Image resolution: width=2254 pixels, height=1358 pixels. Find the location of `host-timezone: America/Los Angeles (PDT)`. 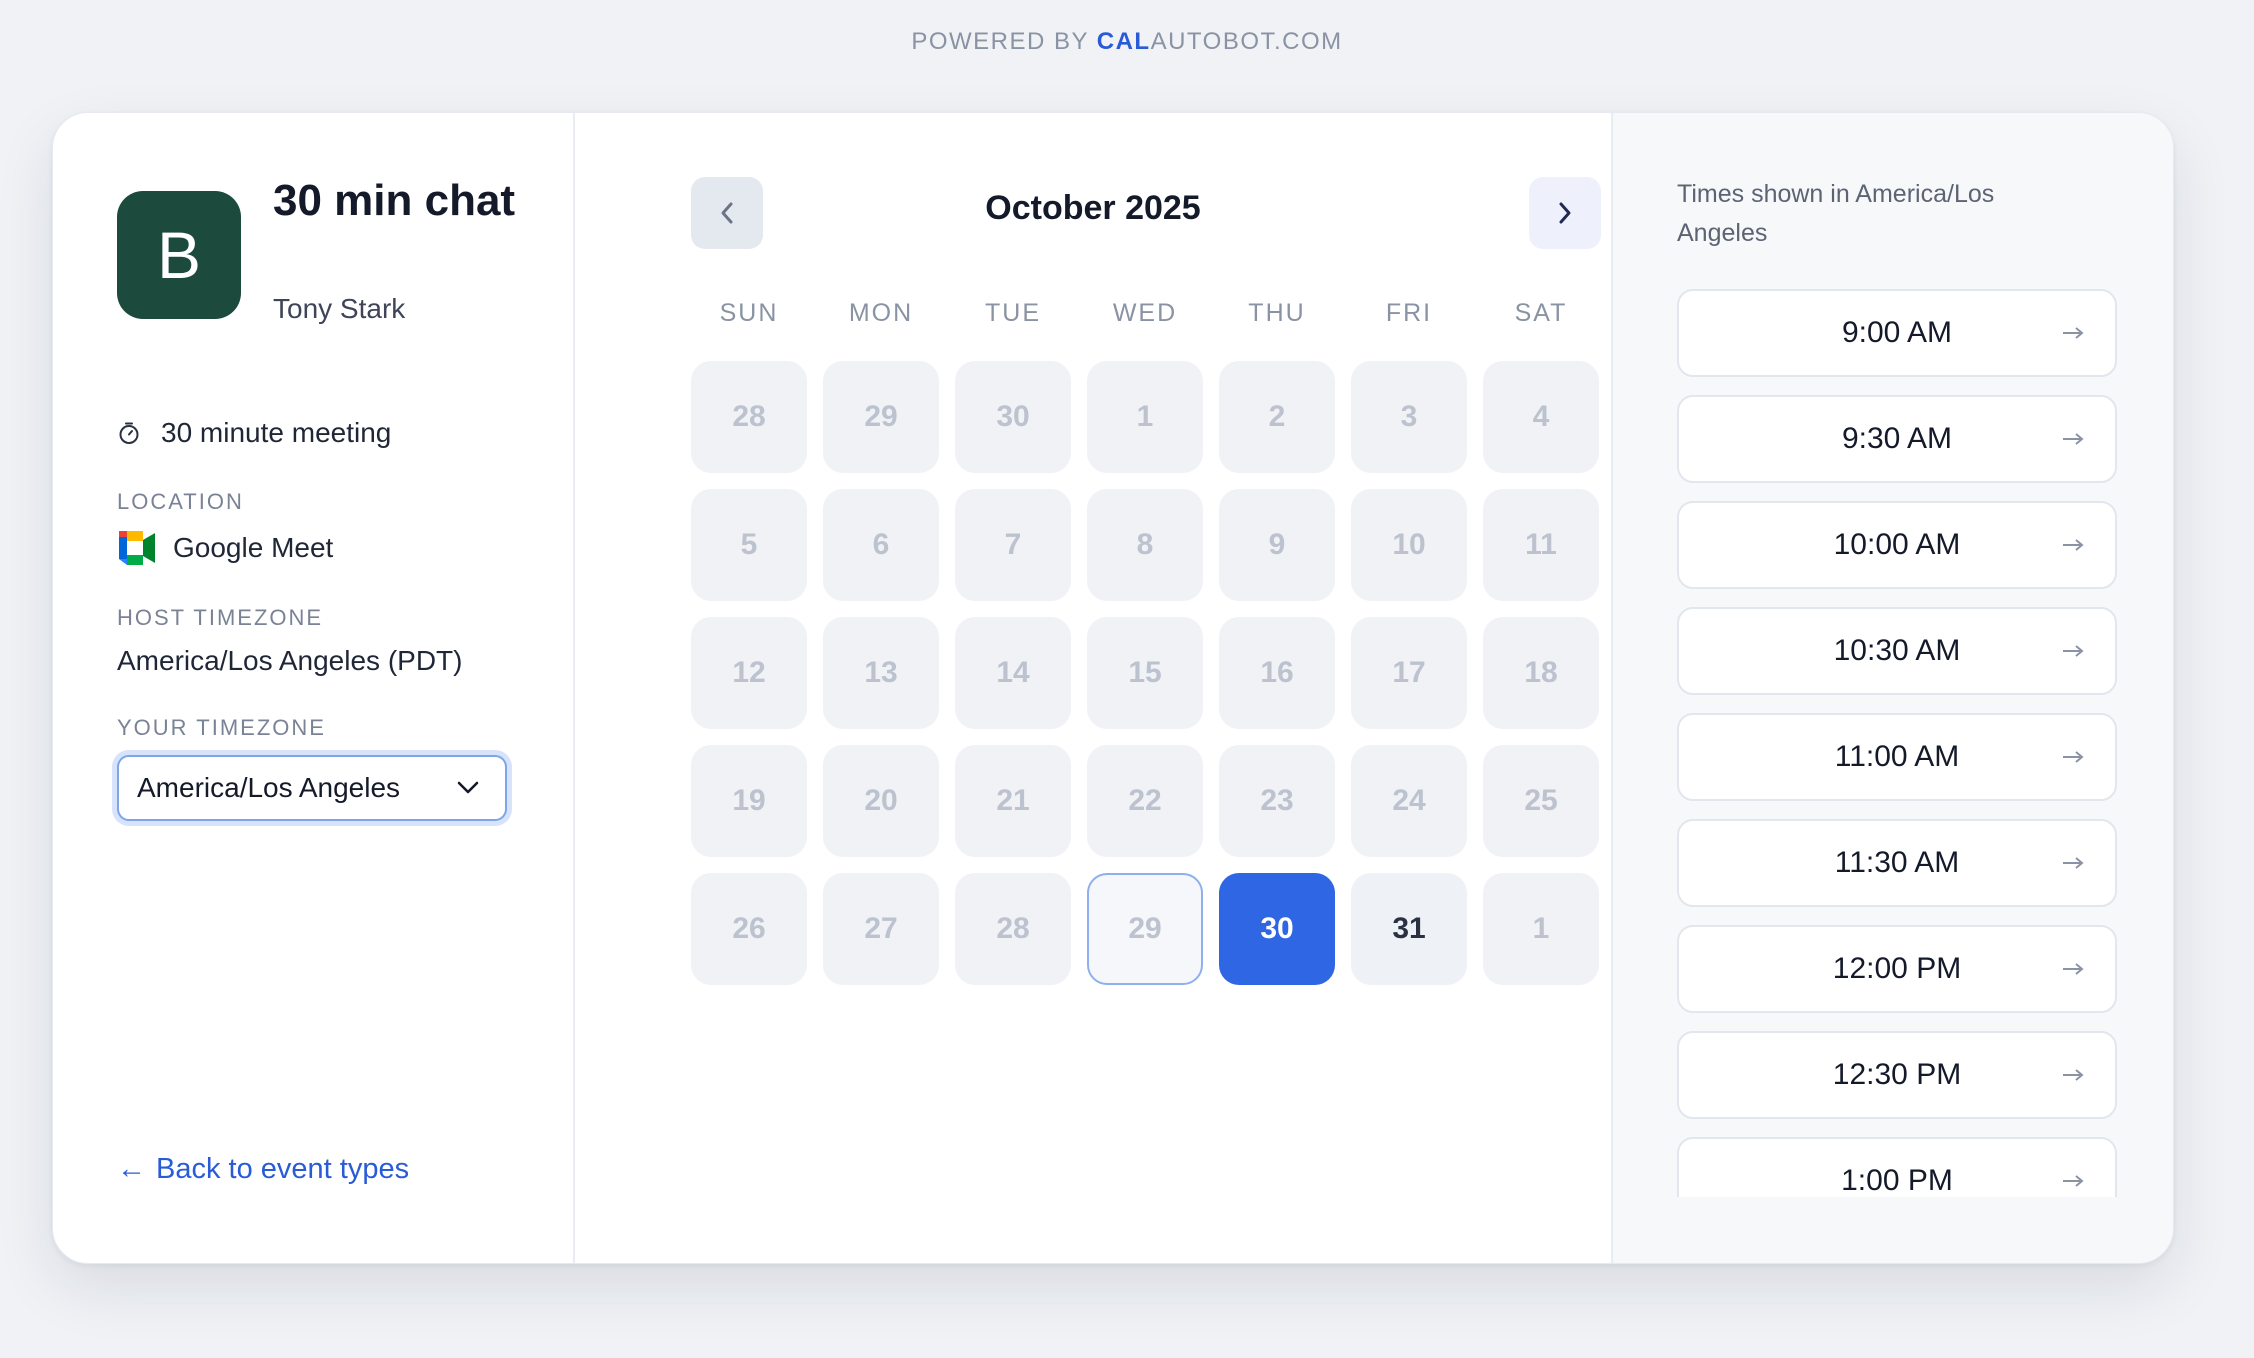

host-timezone: America/Los Angeles (PDT) is located at coordinates (290, 660).